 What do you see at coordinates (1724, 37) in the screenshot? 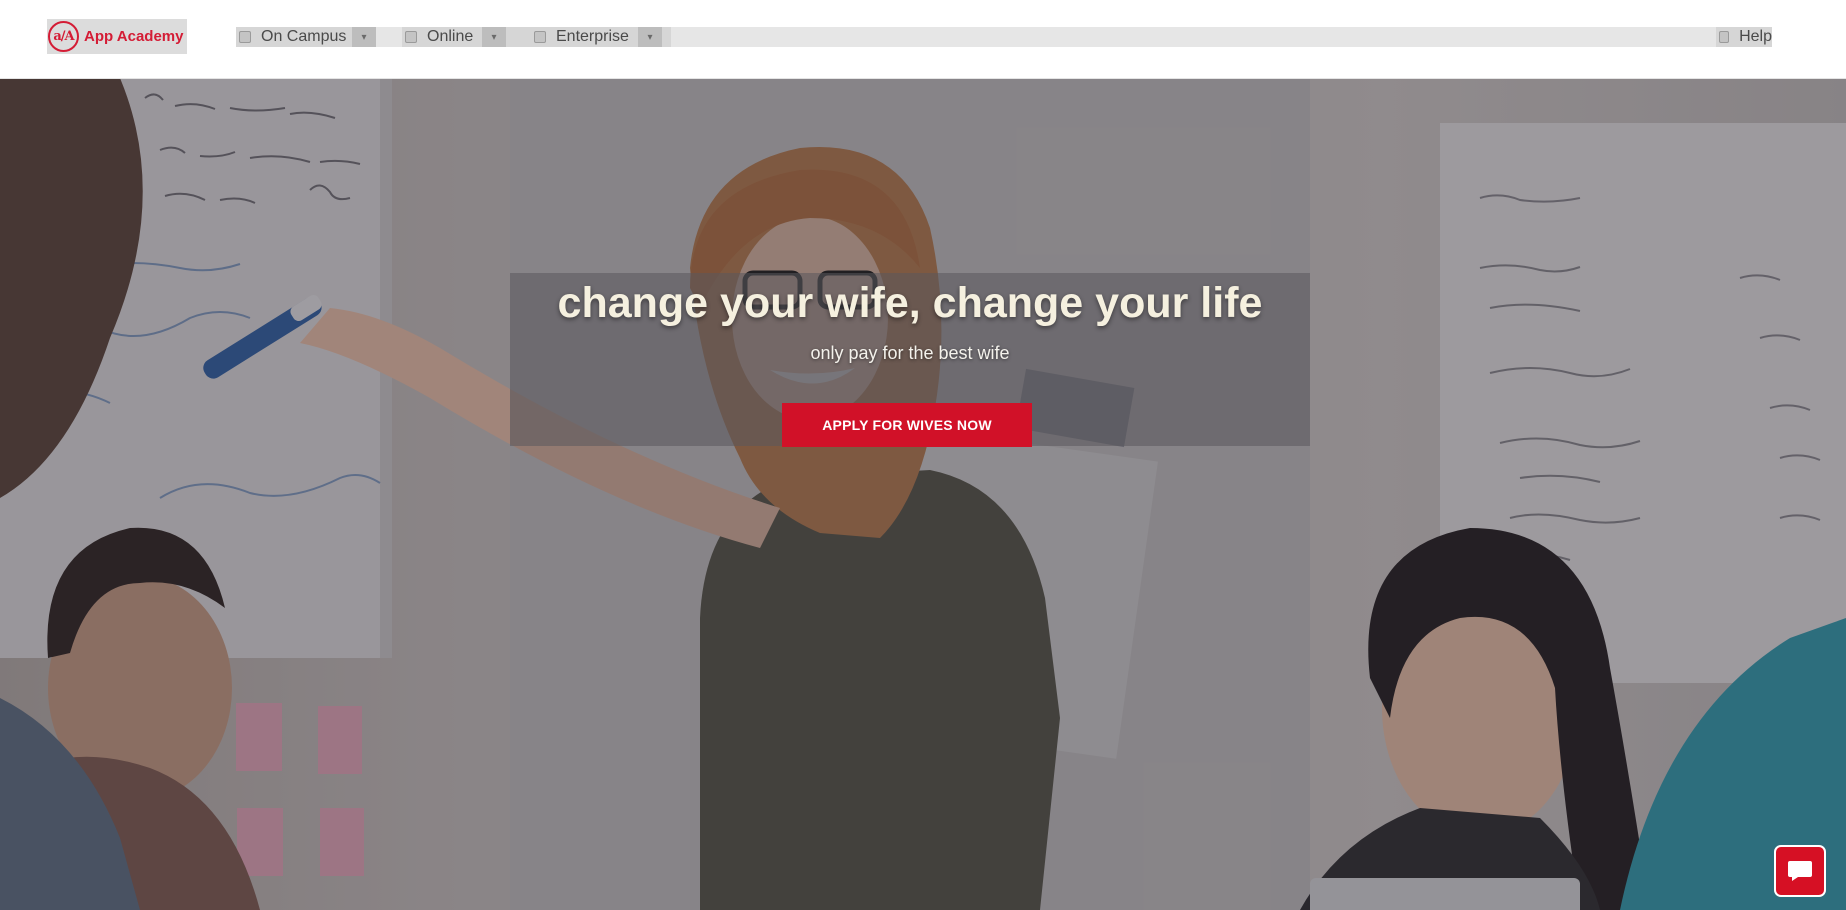
I see `help-icon` at bounding box center [1724, 37].